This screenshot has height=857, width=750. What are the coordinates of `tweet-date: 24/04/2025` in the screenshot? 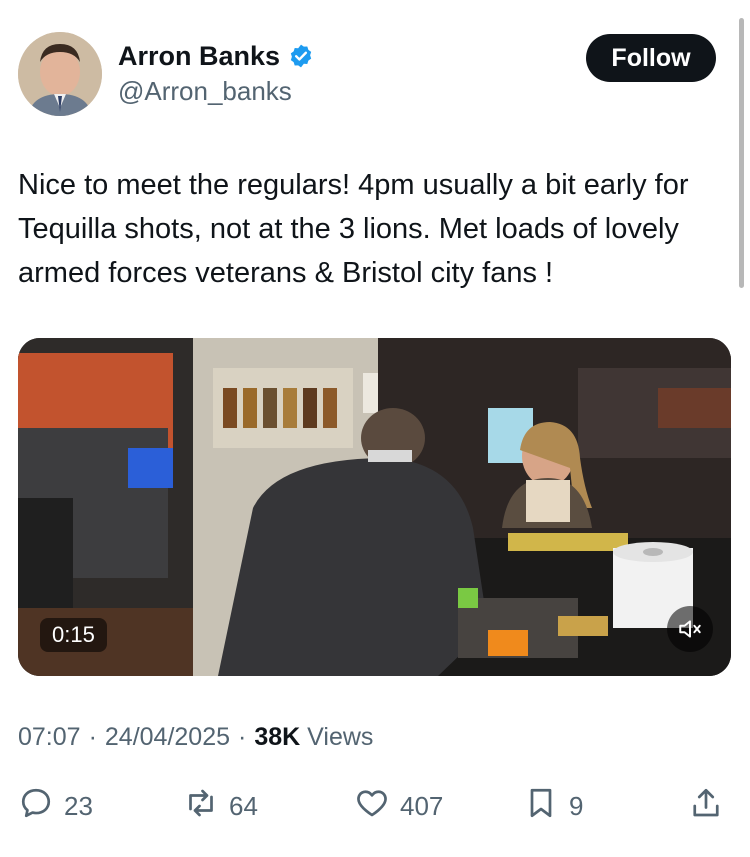 It's located at (167, 737).